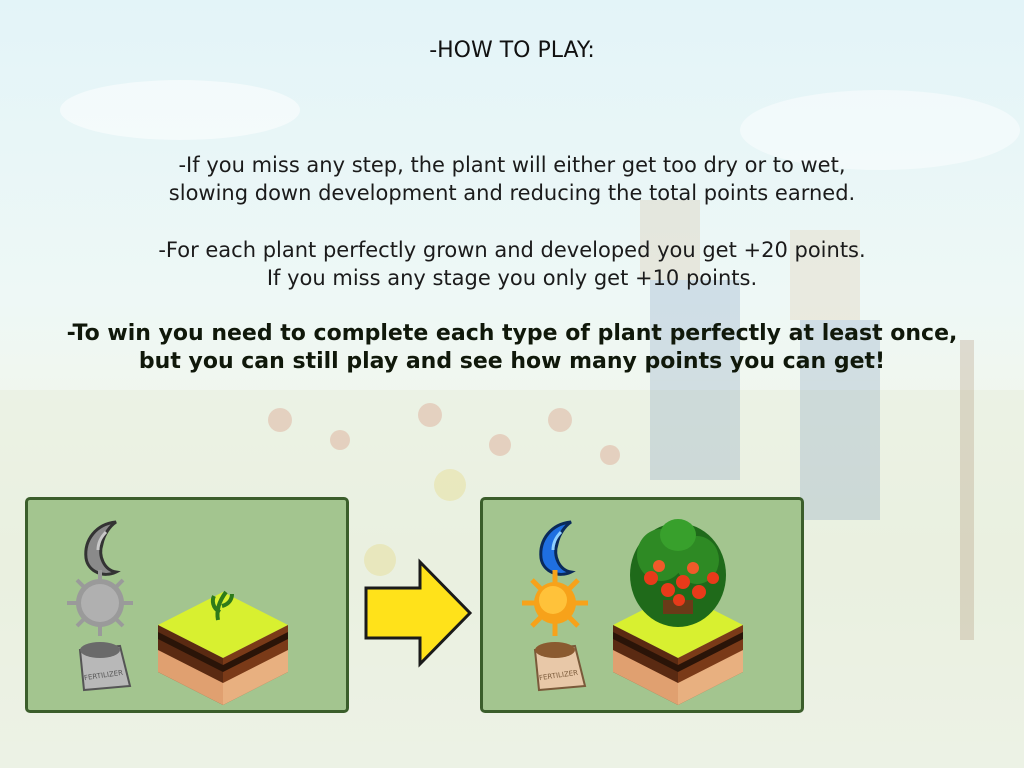  I want to click on tomato-plant-icon, so click(678, 573).